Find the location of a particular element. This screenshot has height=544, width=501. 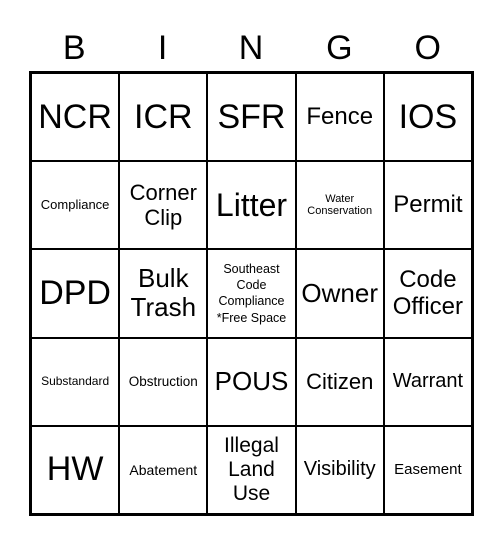

bingo-cell: Abatement is located at coordinates (163, 469).